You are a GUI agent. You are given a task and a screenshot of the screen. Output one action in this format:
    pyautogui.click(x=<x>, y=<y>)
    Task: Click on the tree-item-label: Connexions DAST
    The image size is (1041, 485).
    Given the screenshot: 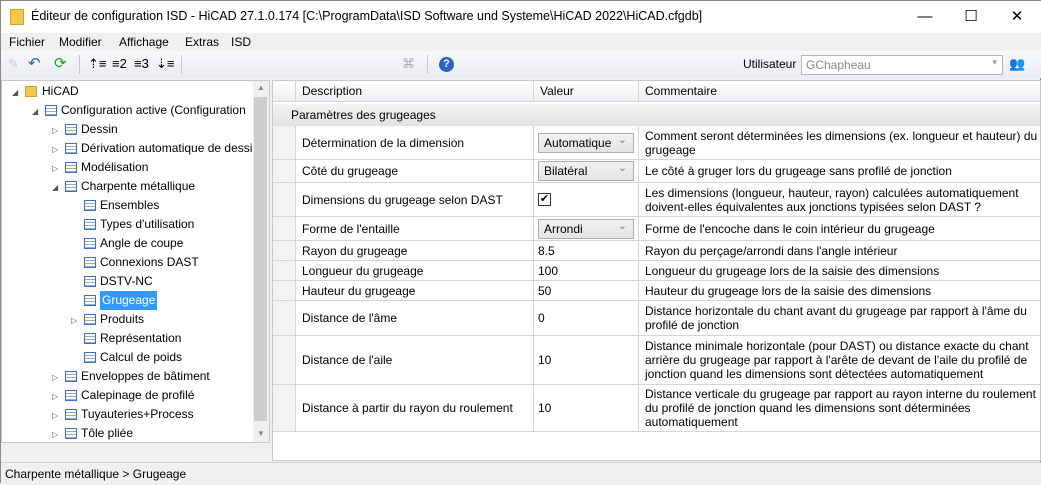 What is the action you would take?
    pyautogui.click(x=149, y=262)
    